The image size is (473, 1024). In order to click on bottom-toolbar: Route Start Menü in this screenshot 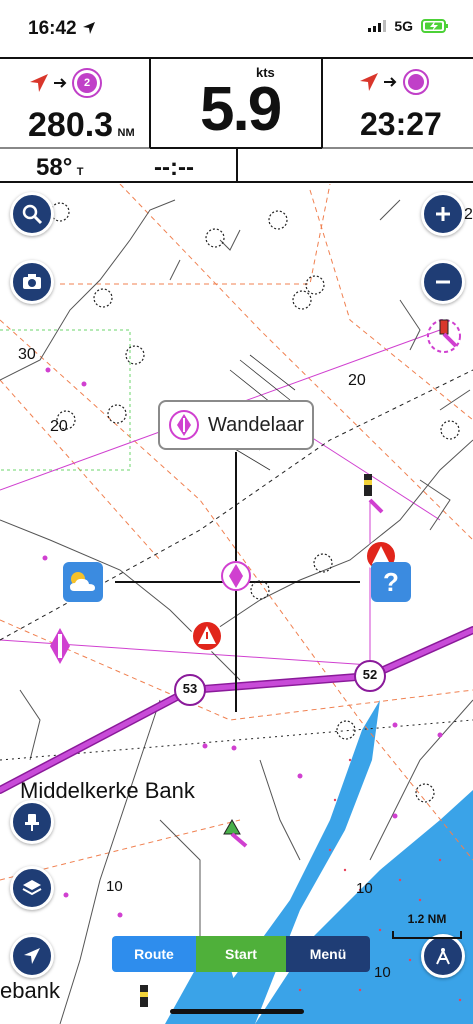, I will do `click(241, 954)`.